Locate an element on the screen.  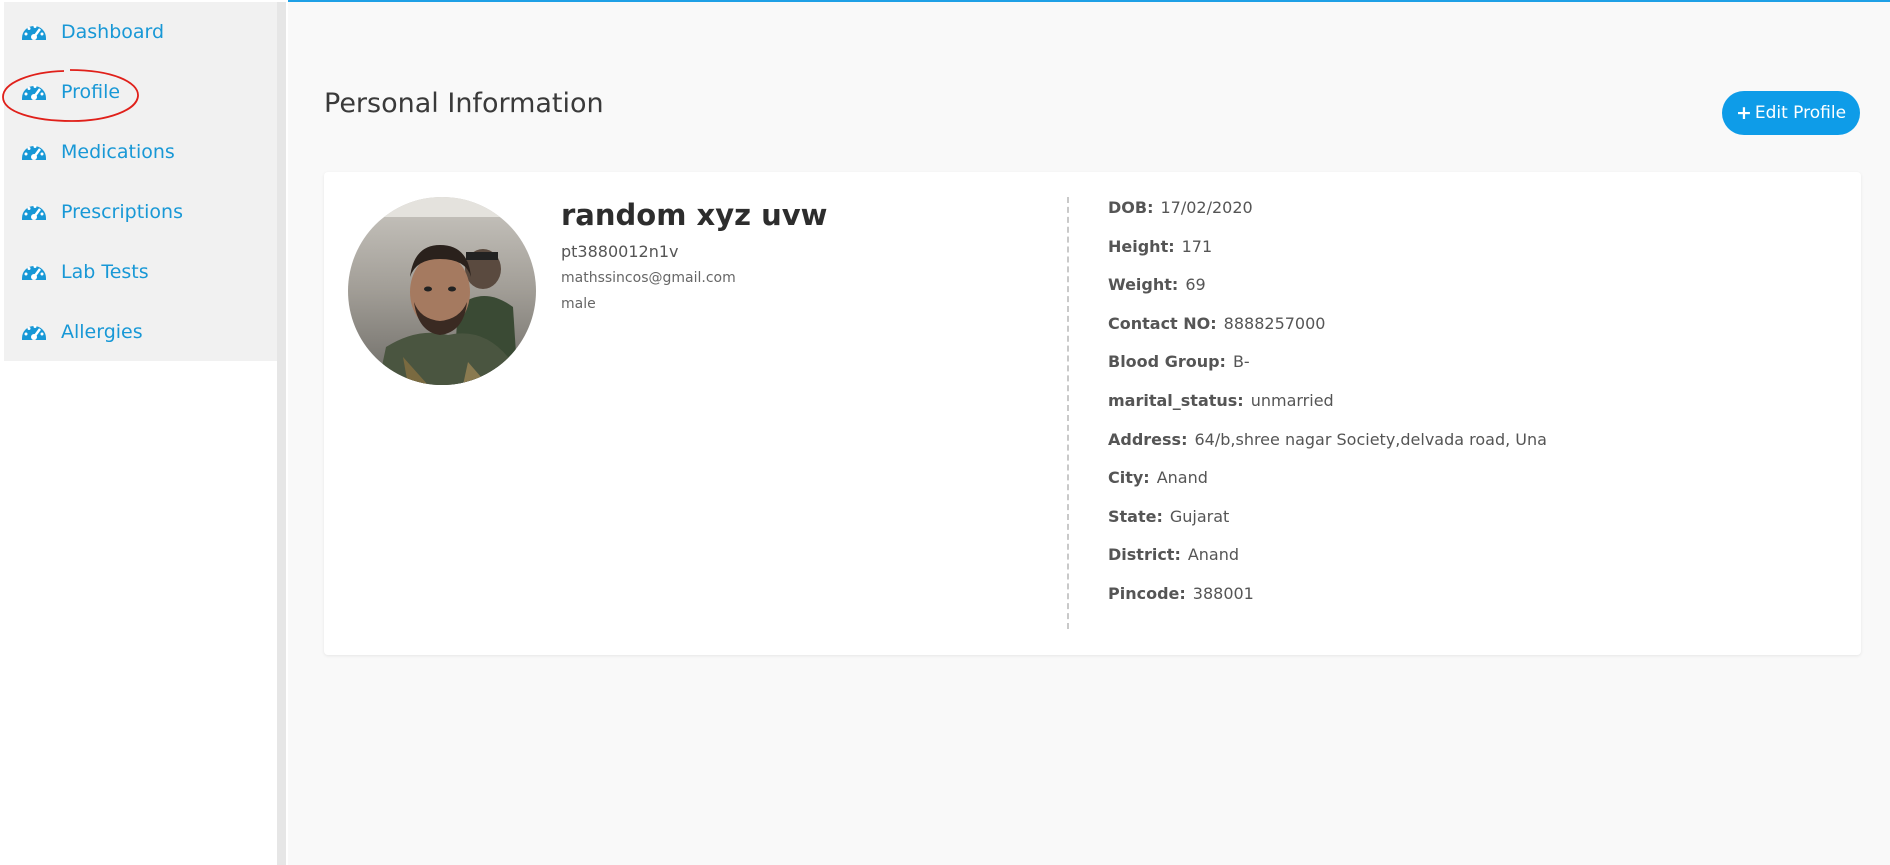
plus-icon: + is located at coordinates (1743, 113).